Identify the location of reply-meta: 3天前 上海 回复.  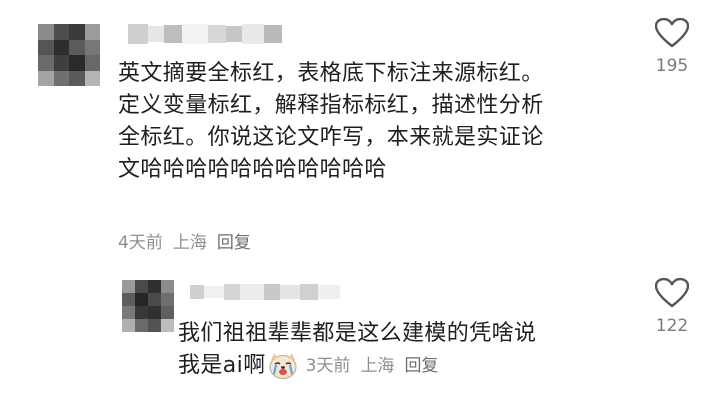
(372, 366).